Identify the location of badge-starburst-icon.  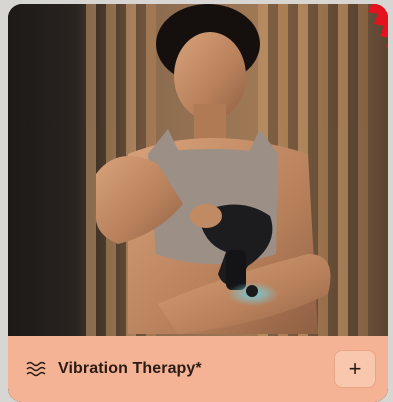
(378, 26).